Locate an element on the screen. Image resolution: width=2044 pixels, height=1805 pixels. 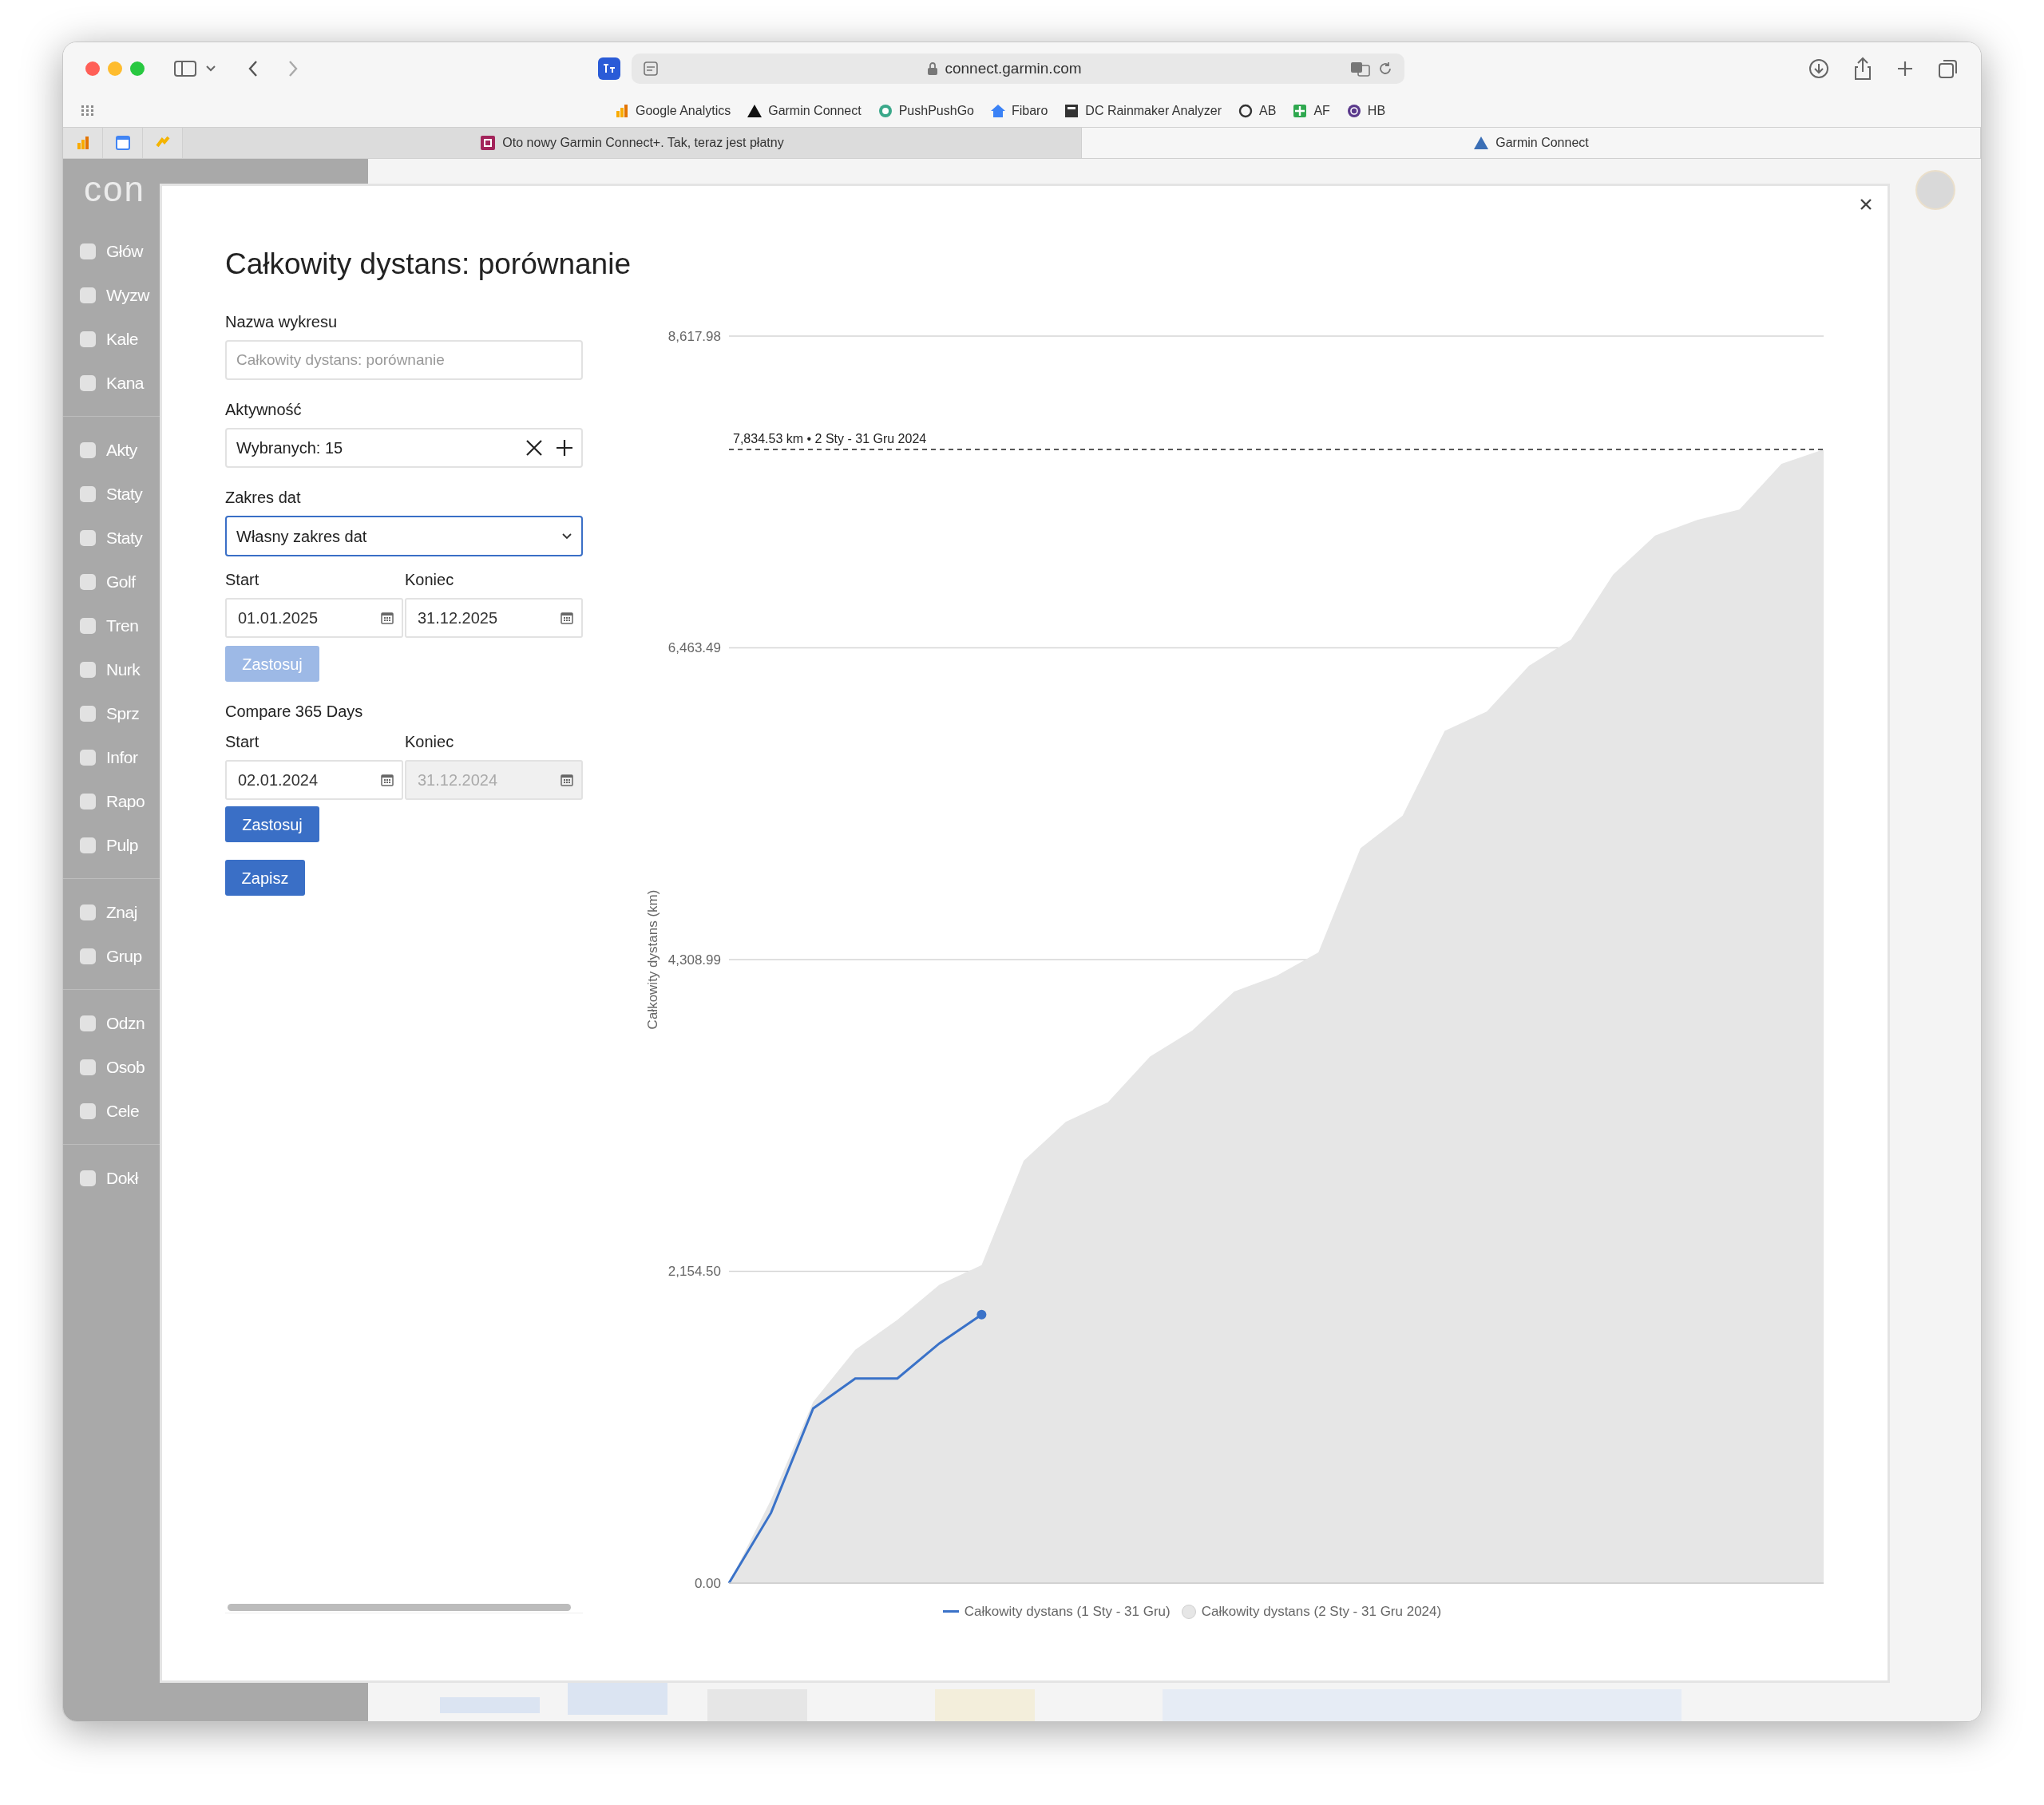
nav-item: Tren is located at coordinates (122, 625).